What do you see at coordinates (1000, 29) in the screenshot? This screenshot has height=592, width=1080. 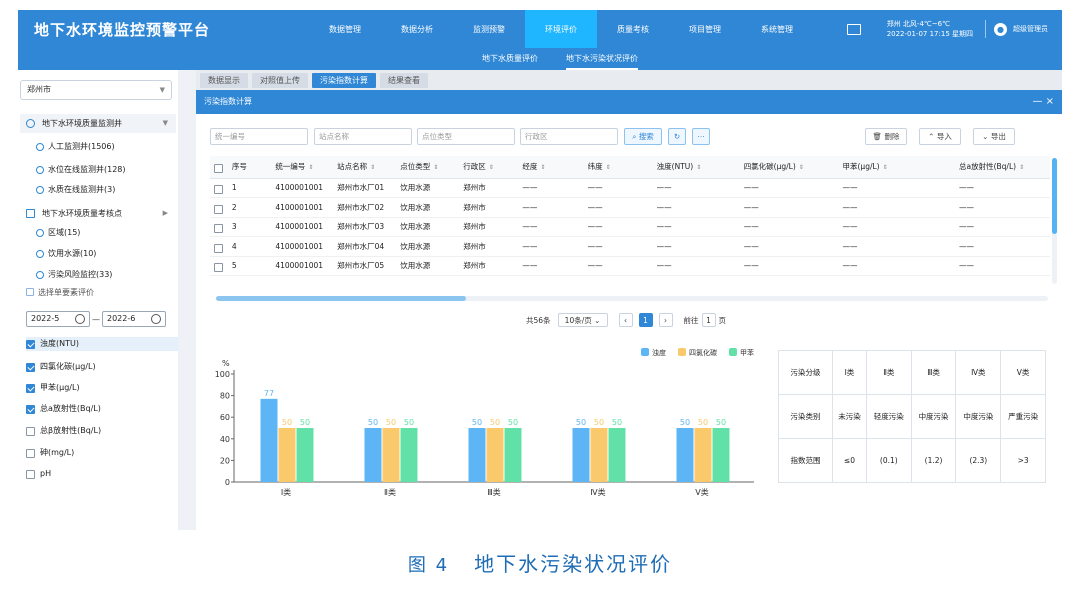 I see `user-avatar-icon: ●` at bounding box center [1000, 29].